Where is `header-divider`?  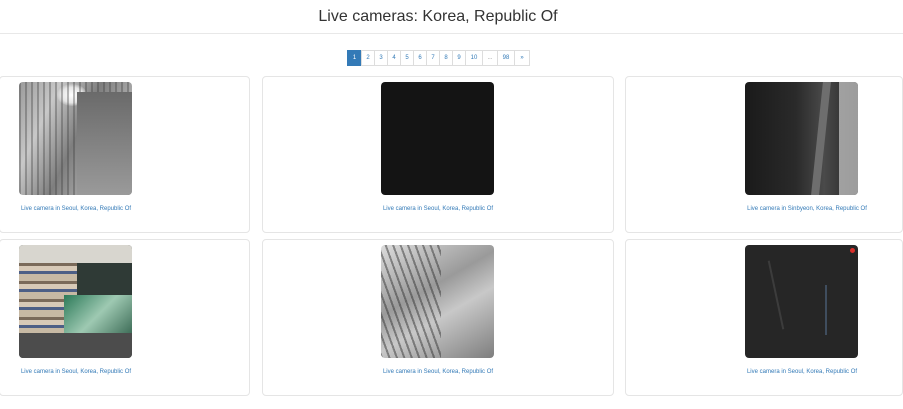 header-divider is located at coordinates (451, 33).